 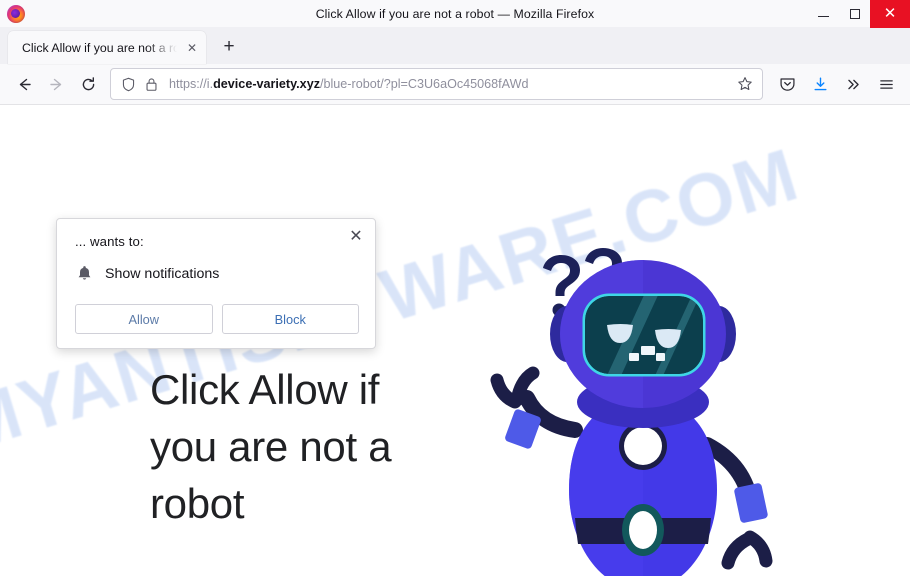 I want to click on pocket-icon, so click(x=787, y=84).